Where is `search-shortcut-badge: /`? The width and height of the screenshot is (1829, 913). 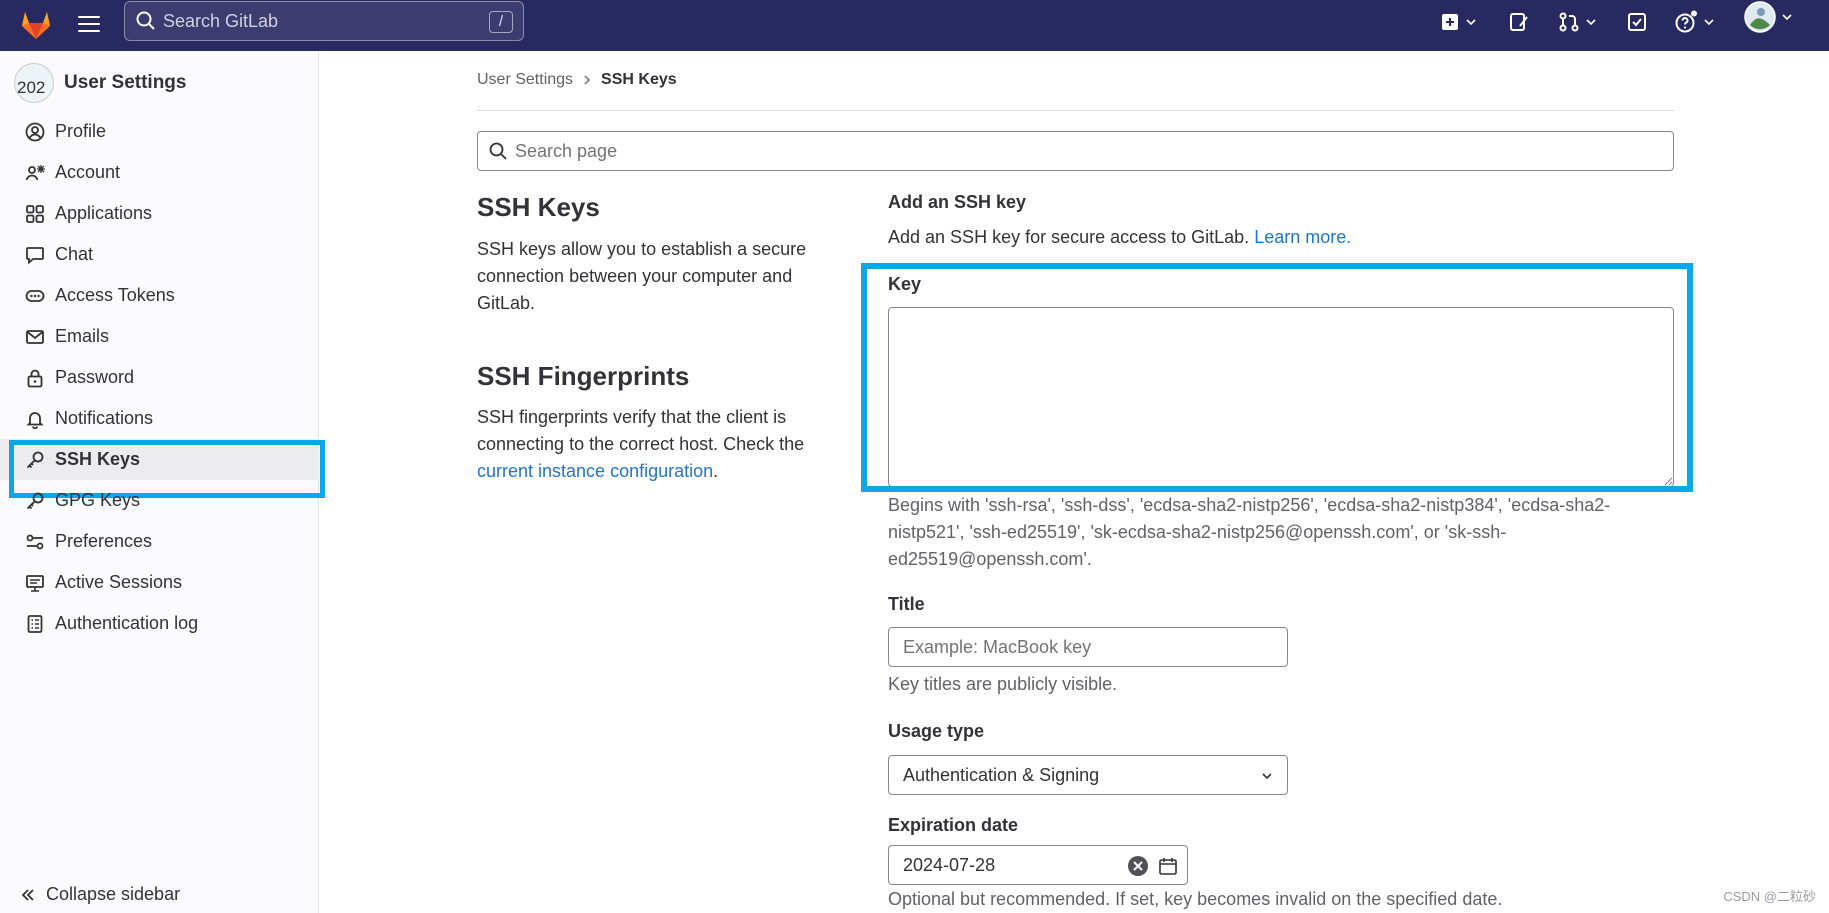 search-shortcut-badge: / is located at coordinates (501, 22).